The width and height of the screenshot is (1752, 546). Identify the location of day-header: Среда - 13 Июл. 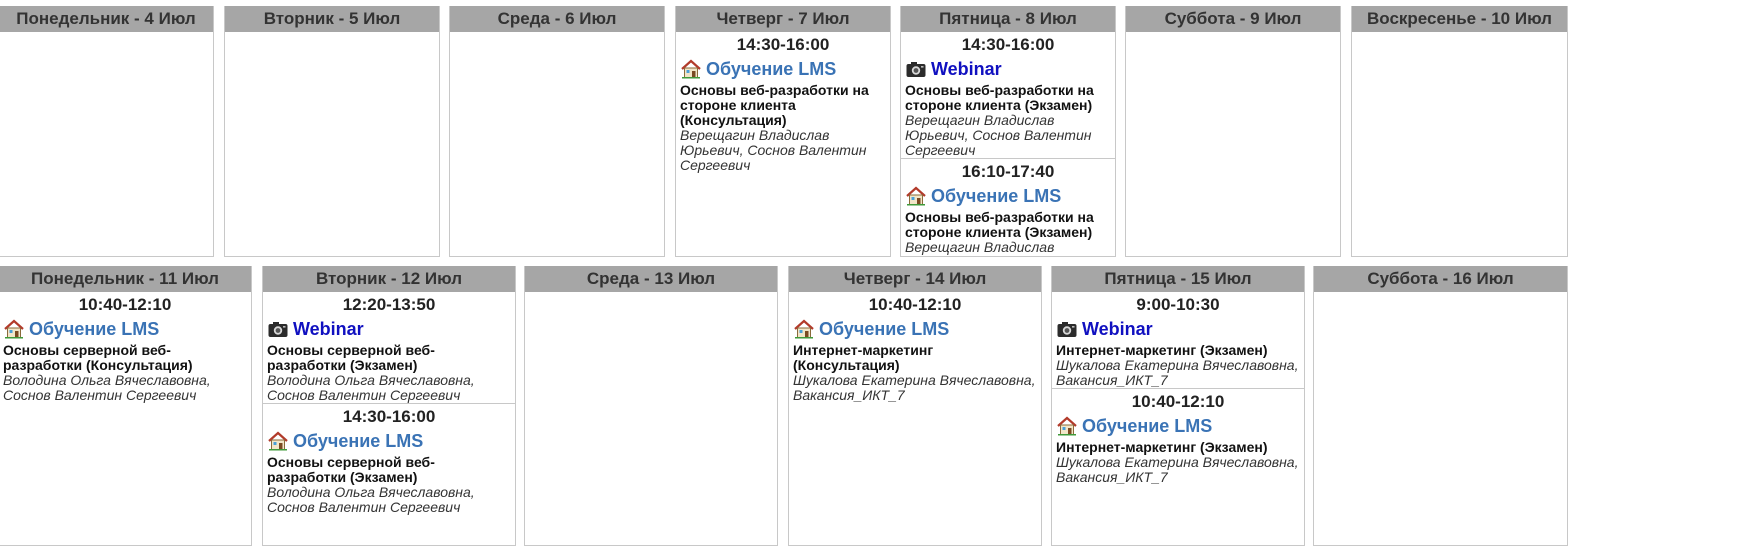
(651, 279).